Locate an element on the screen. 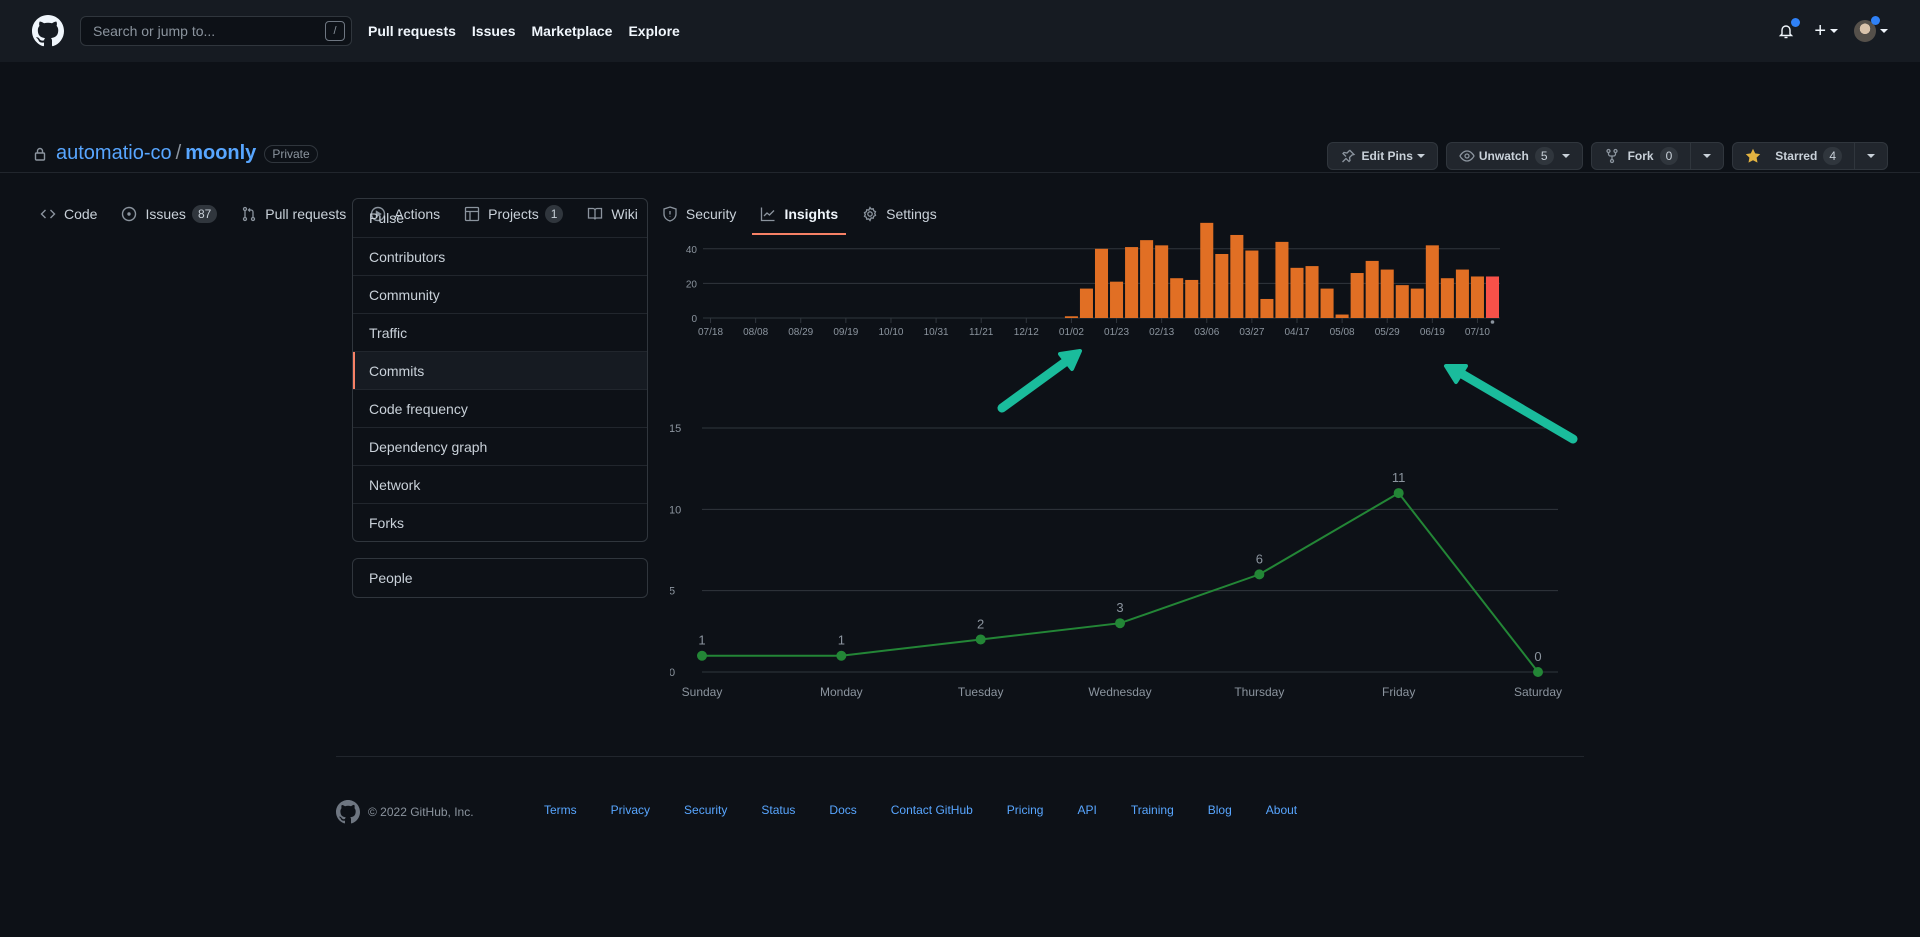  tab-label: Pull requests is located at coordinates (306, 213).